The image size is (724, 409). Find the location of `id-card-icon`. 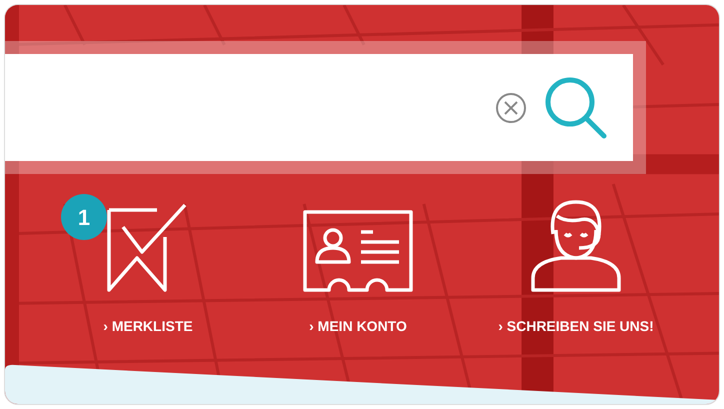

id-card-icon is located at coordinates (358, 251).